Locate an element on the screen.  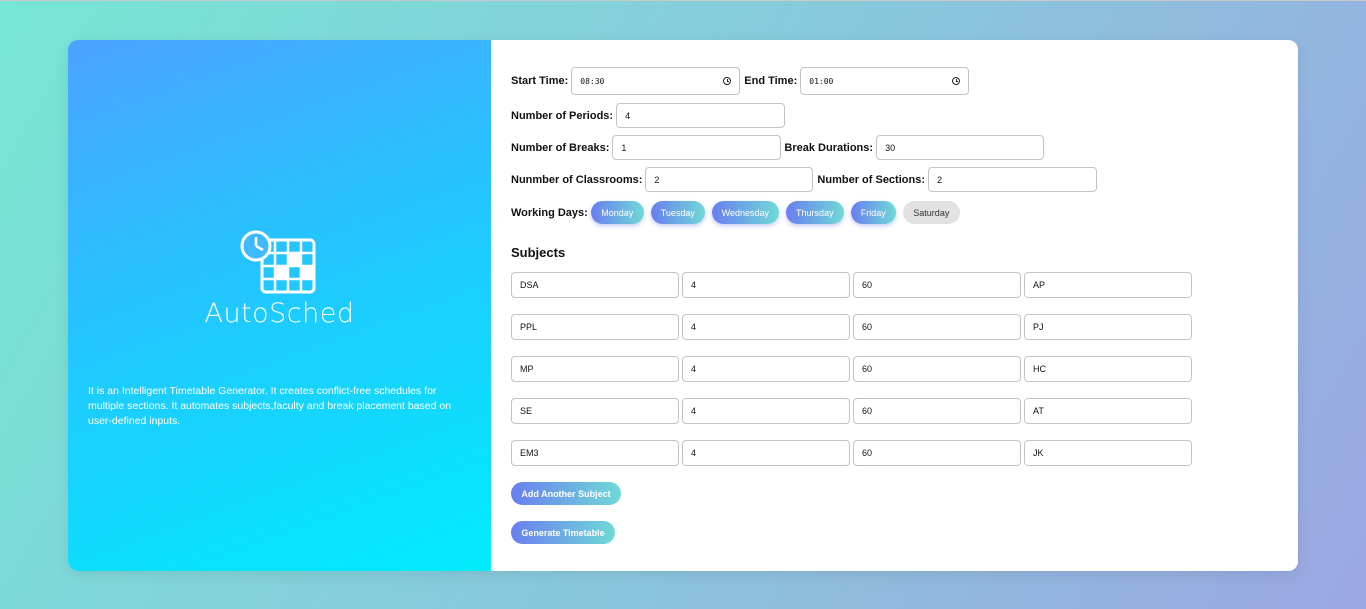
num-breaks-label: Number of Breaks: is located at coordinates (560, 147).